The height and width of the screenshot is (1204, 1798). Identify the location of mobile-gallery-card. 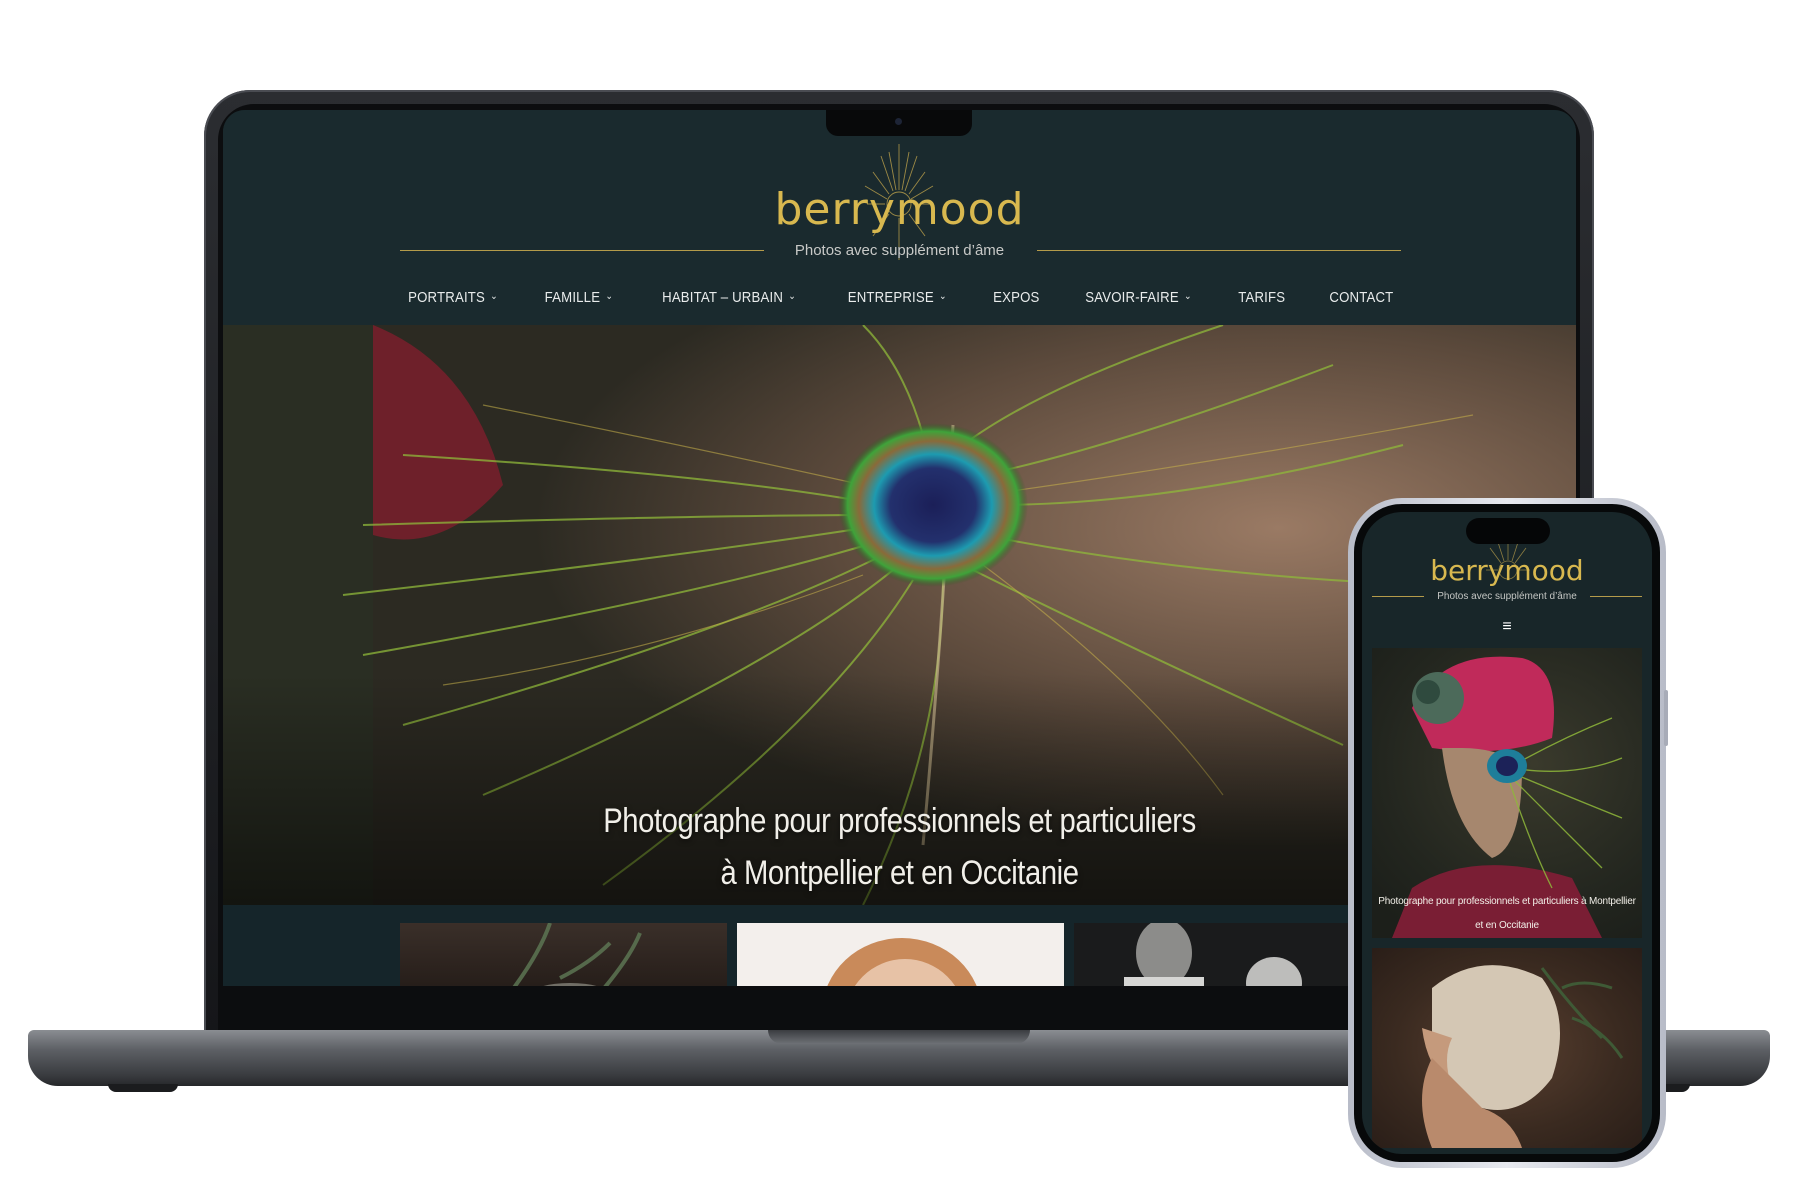
(1507, 1048).